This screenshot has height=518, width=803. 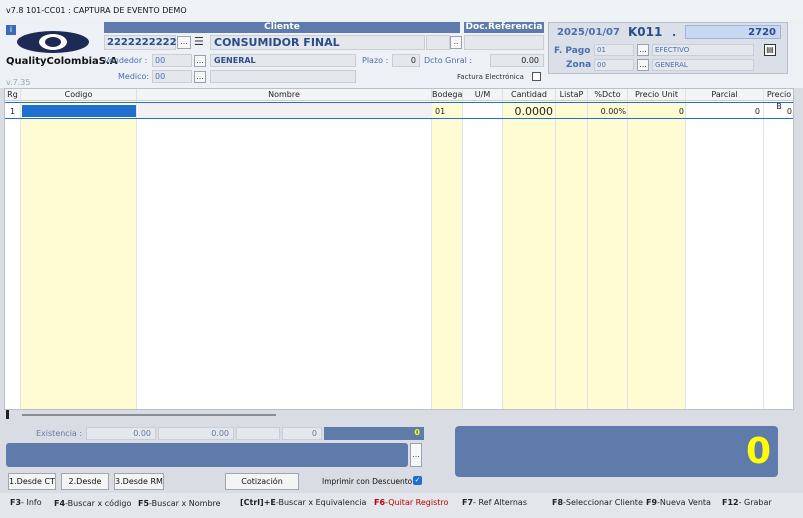 I want to click on row-bodega: 01, so click(x=440, y=111).